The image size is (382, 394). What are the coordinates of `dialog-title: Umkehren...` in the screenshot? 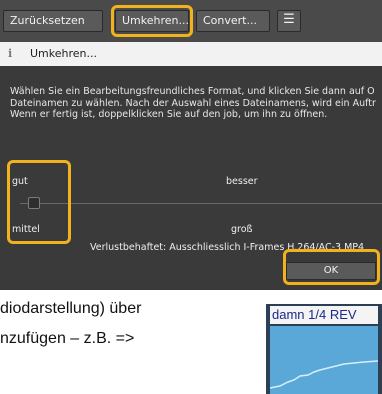 It's located at (63, 53).